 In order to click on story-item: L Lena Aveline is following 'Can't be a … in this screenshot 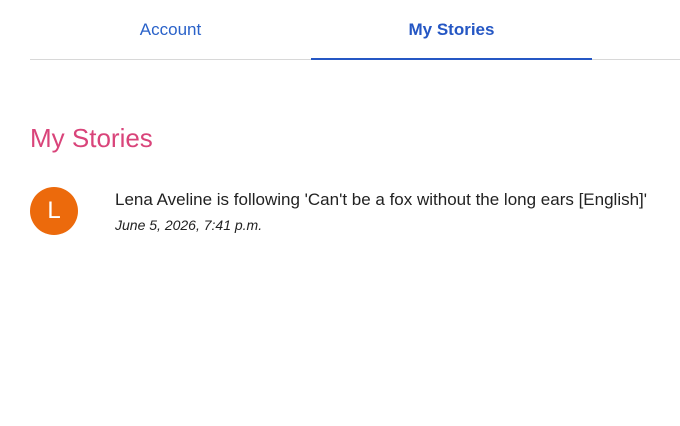, I will do `click(355, 213)`.